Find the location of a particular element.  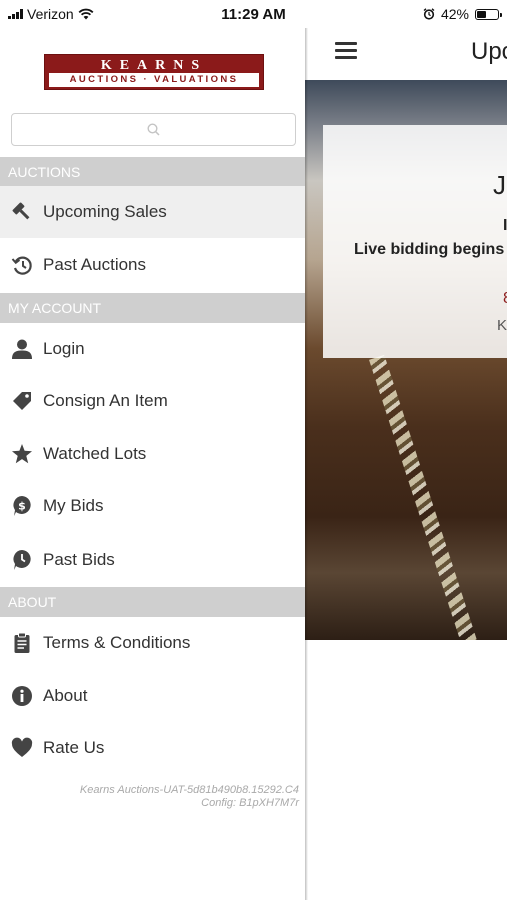

history-icon is located at coordinates (22, 265).